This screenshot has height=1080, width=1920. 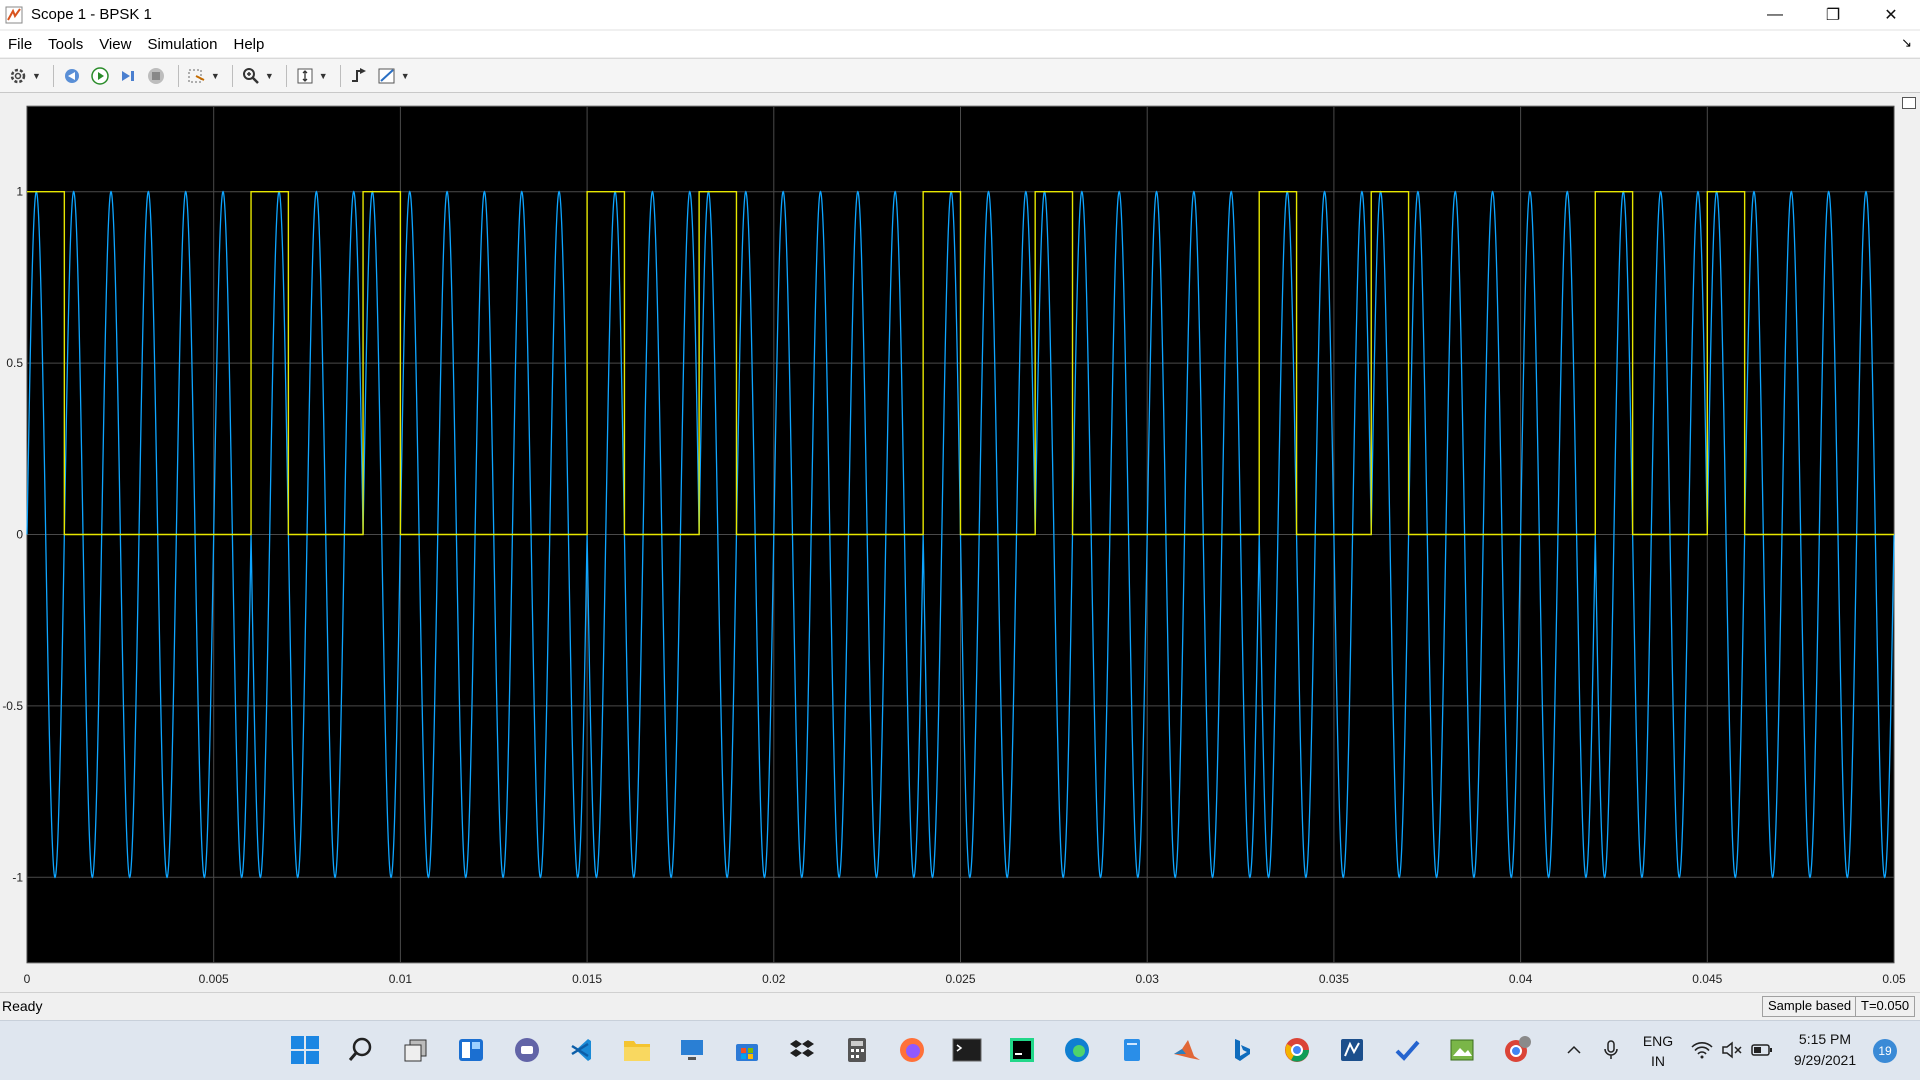 What do you see at coordinates (100, 76) in the screenshot?
I see `run-icon` at bounding box center [100, 76].